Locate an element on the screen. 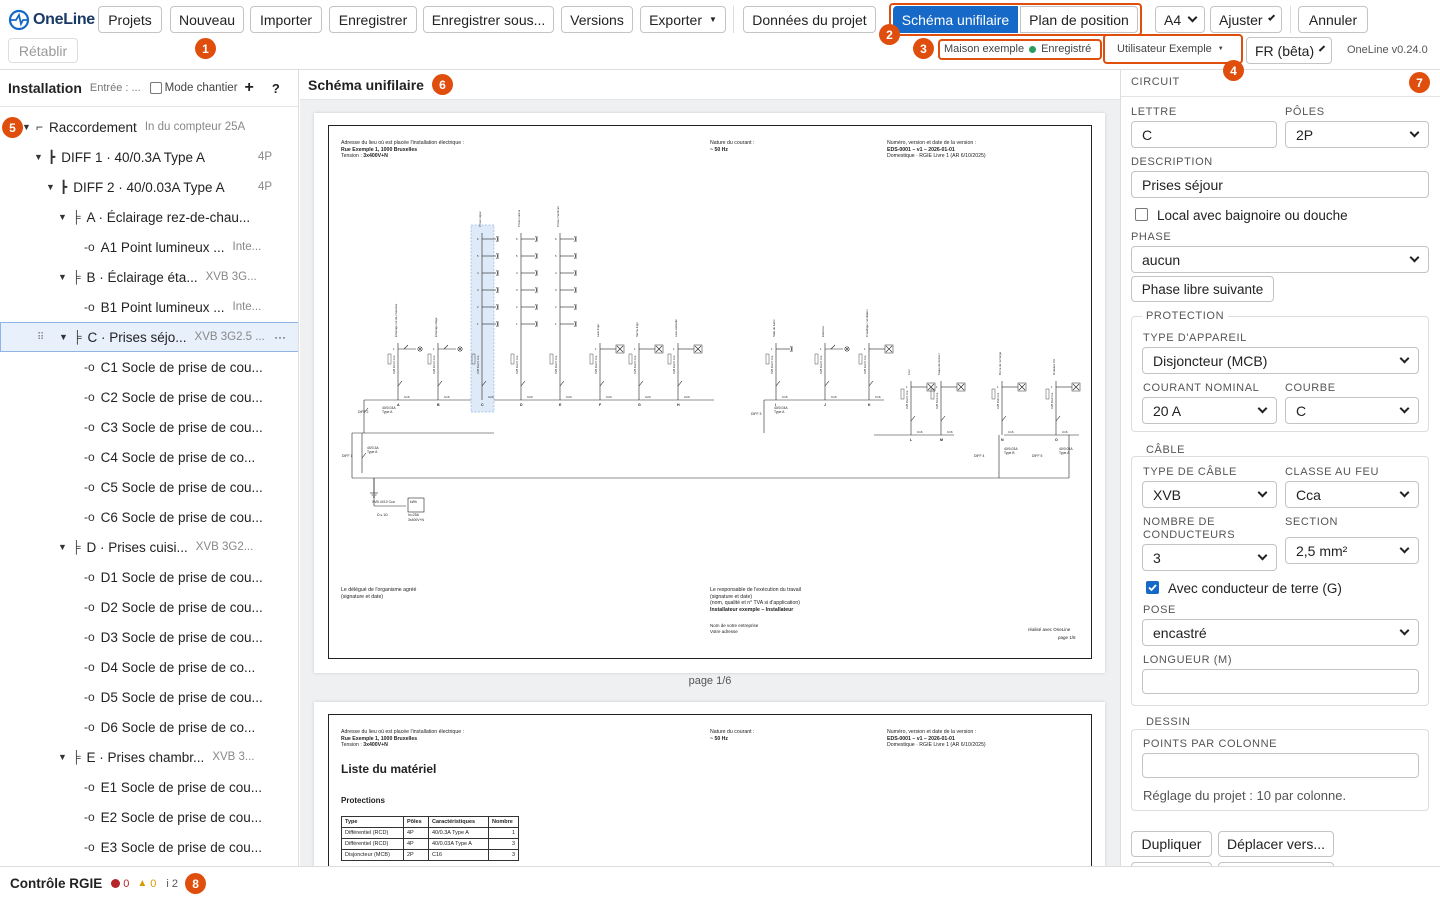  longueur-input is located at coordinates (1280, 681).